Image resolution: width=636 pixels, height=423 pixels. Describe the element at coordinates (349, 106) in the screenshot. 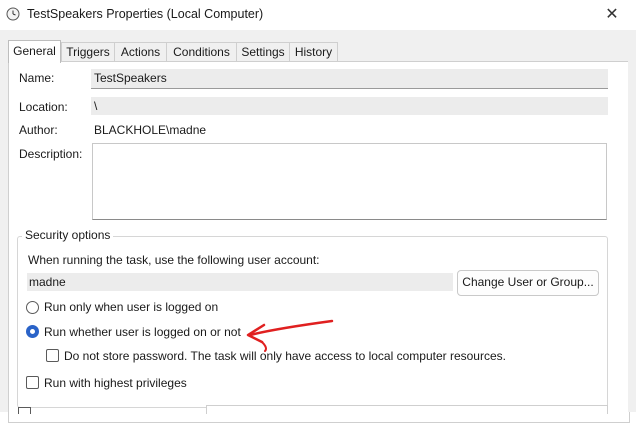

I see `location-value: \` at that location.